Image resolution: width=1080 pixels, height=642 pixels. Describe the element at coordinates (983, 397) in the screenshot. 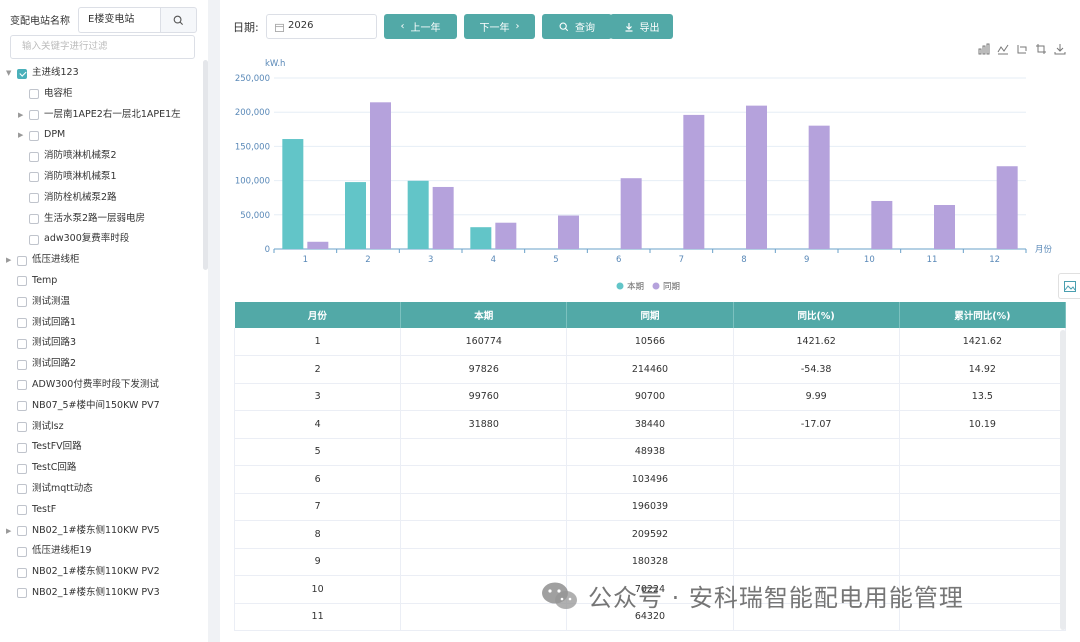

I see `table-cell: 13.5` at that location.